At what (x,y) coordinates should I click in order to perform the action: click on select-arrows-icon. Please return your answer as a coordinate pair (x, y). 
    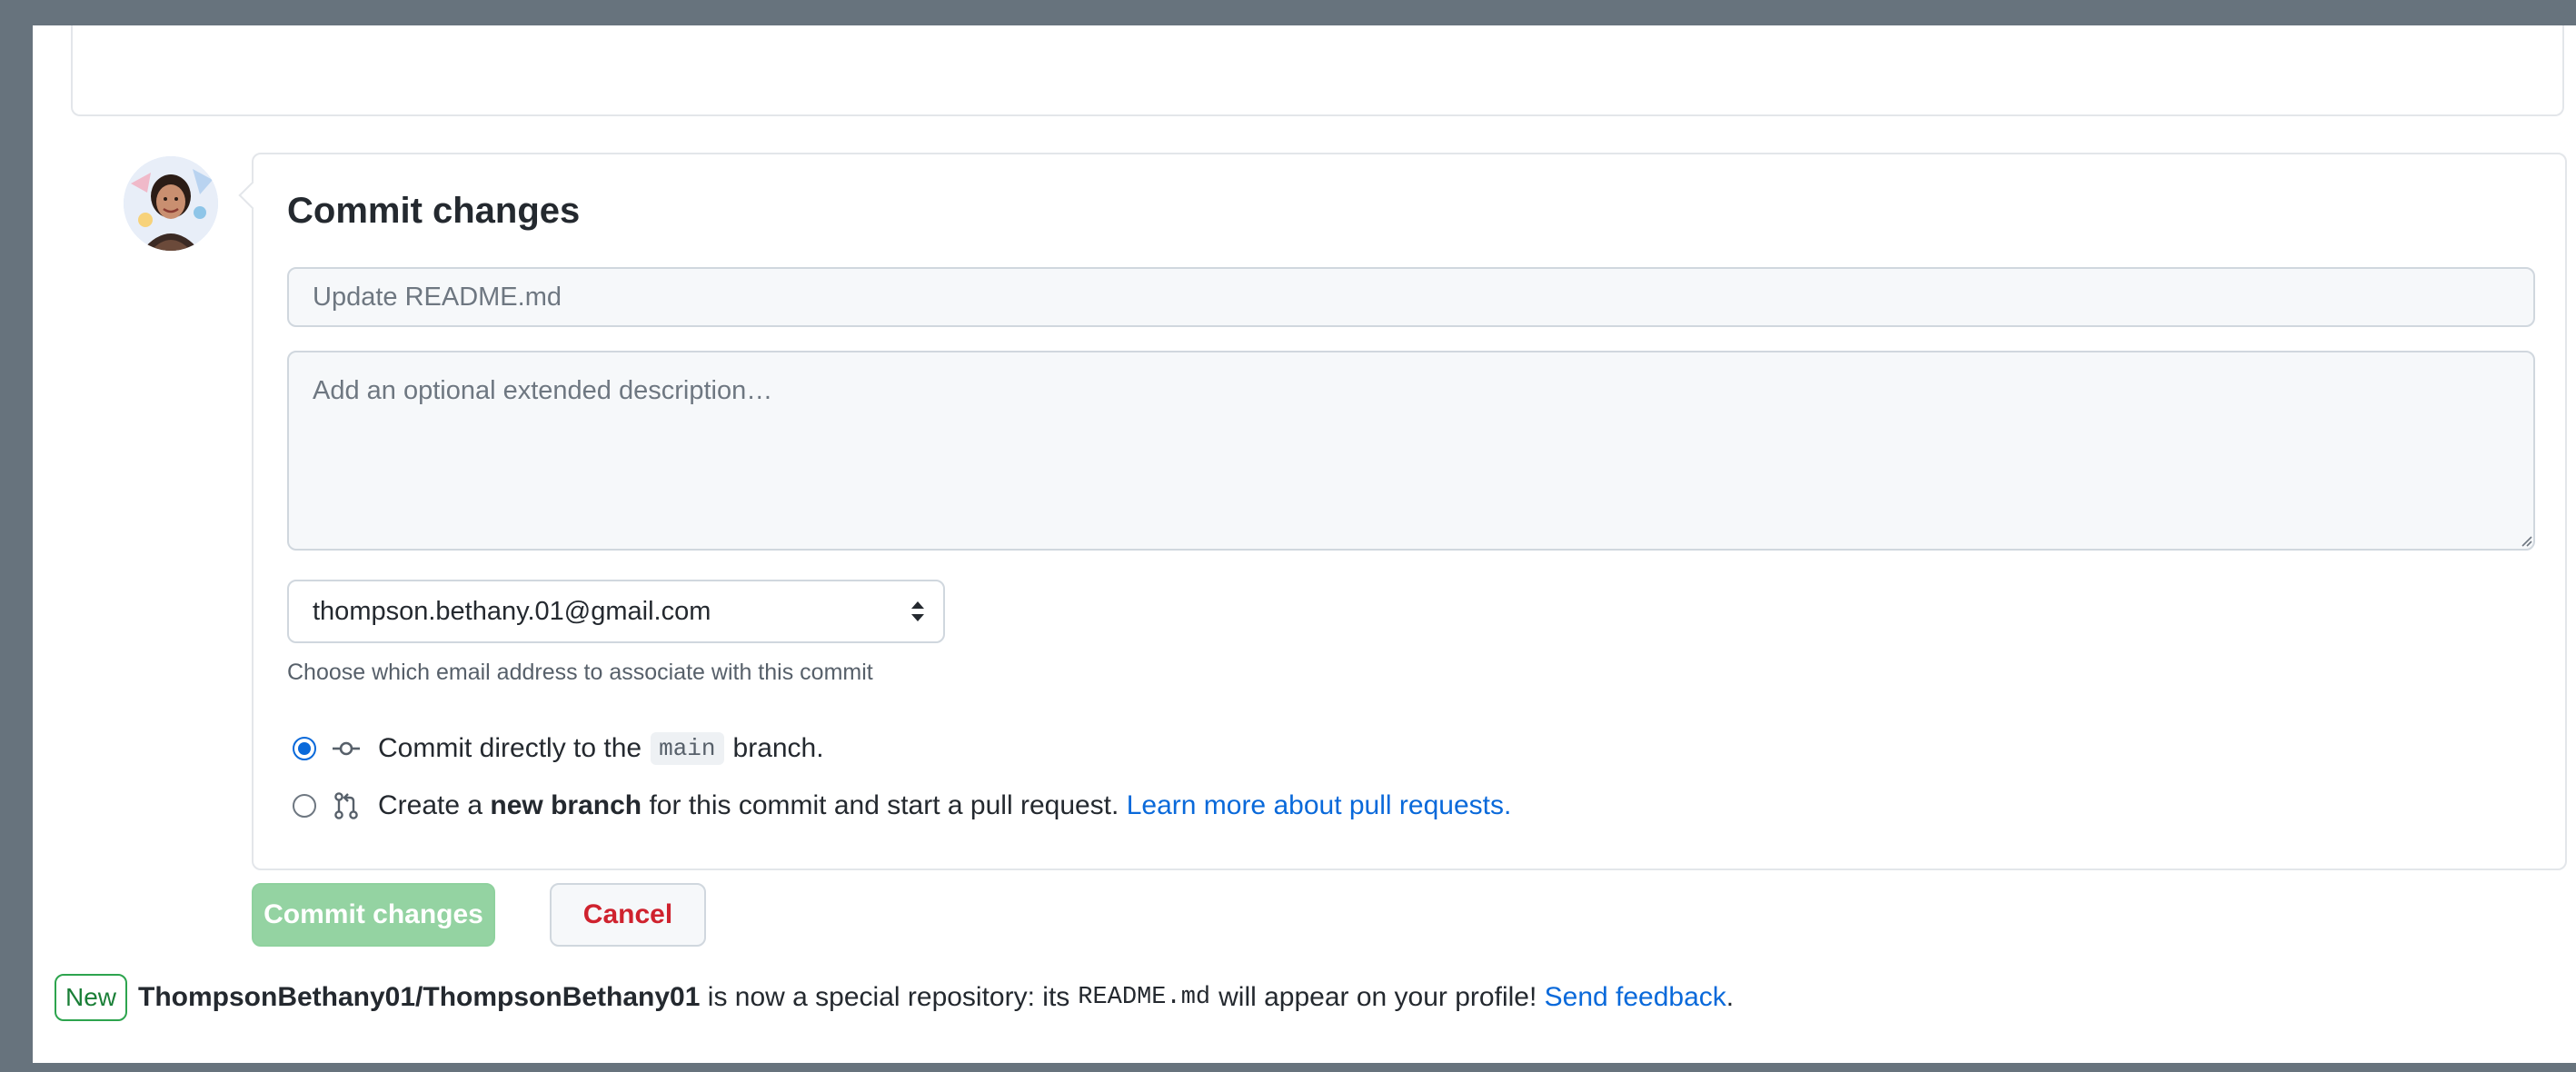
    Looking at the image, I should click on (917, 611).